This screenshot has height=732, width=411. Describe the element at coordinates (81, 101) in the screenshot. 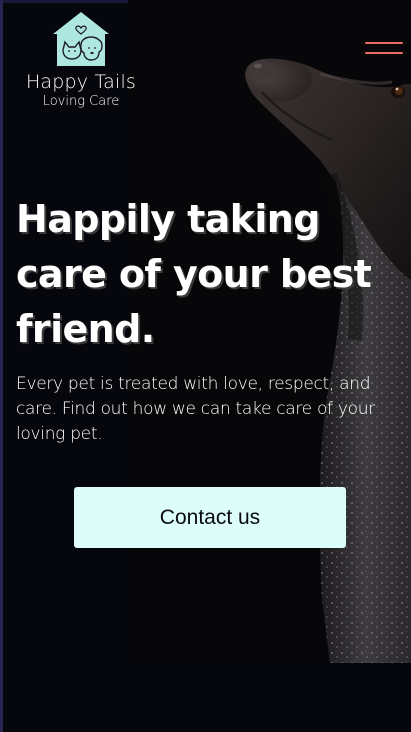

I see `brand-tagline: Loving Care` at that location.